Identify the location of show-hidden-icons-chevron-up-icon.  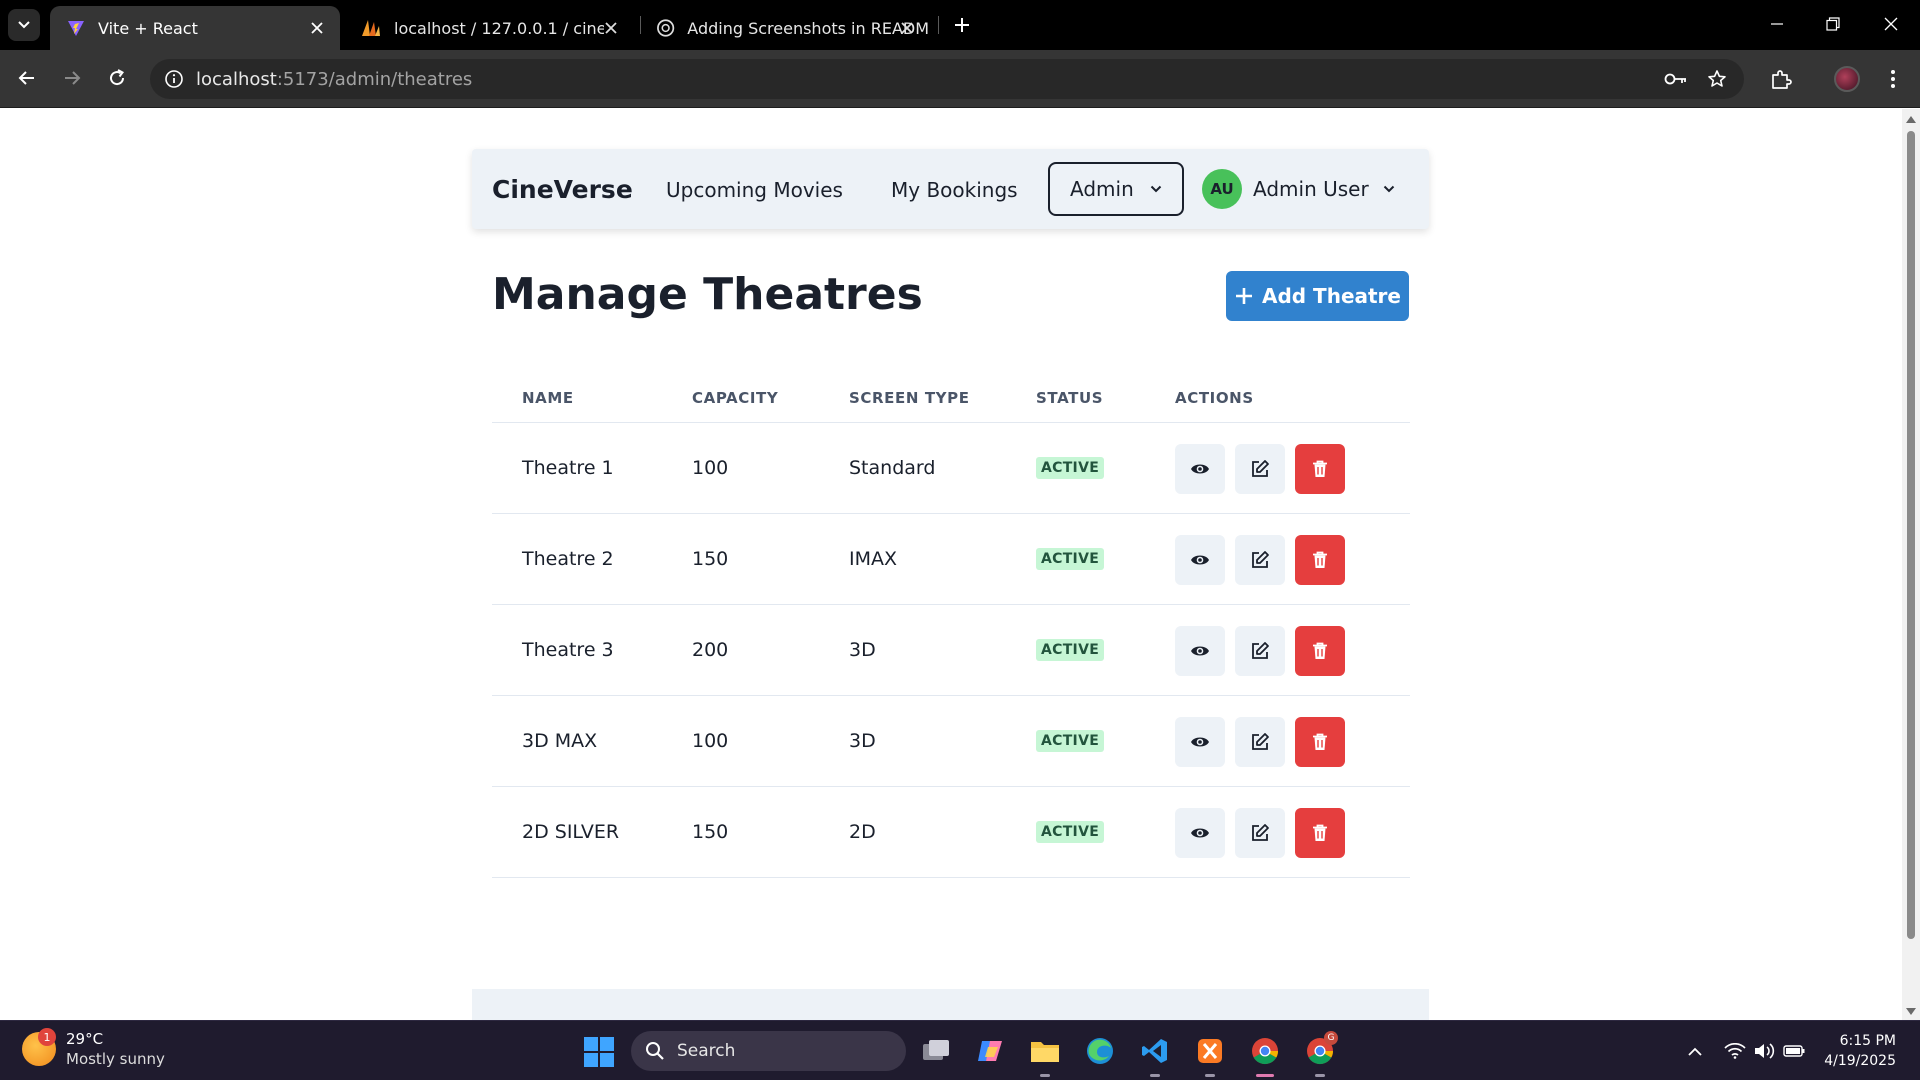
(1695, 1051).